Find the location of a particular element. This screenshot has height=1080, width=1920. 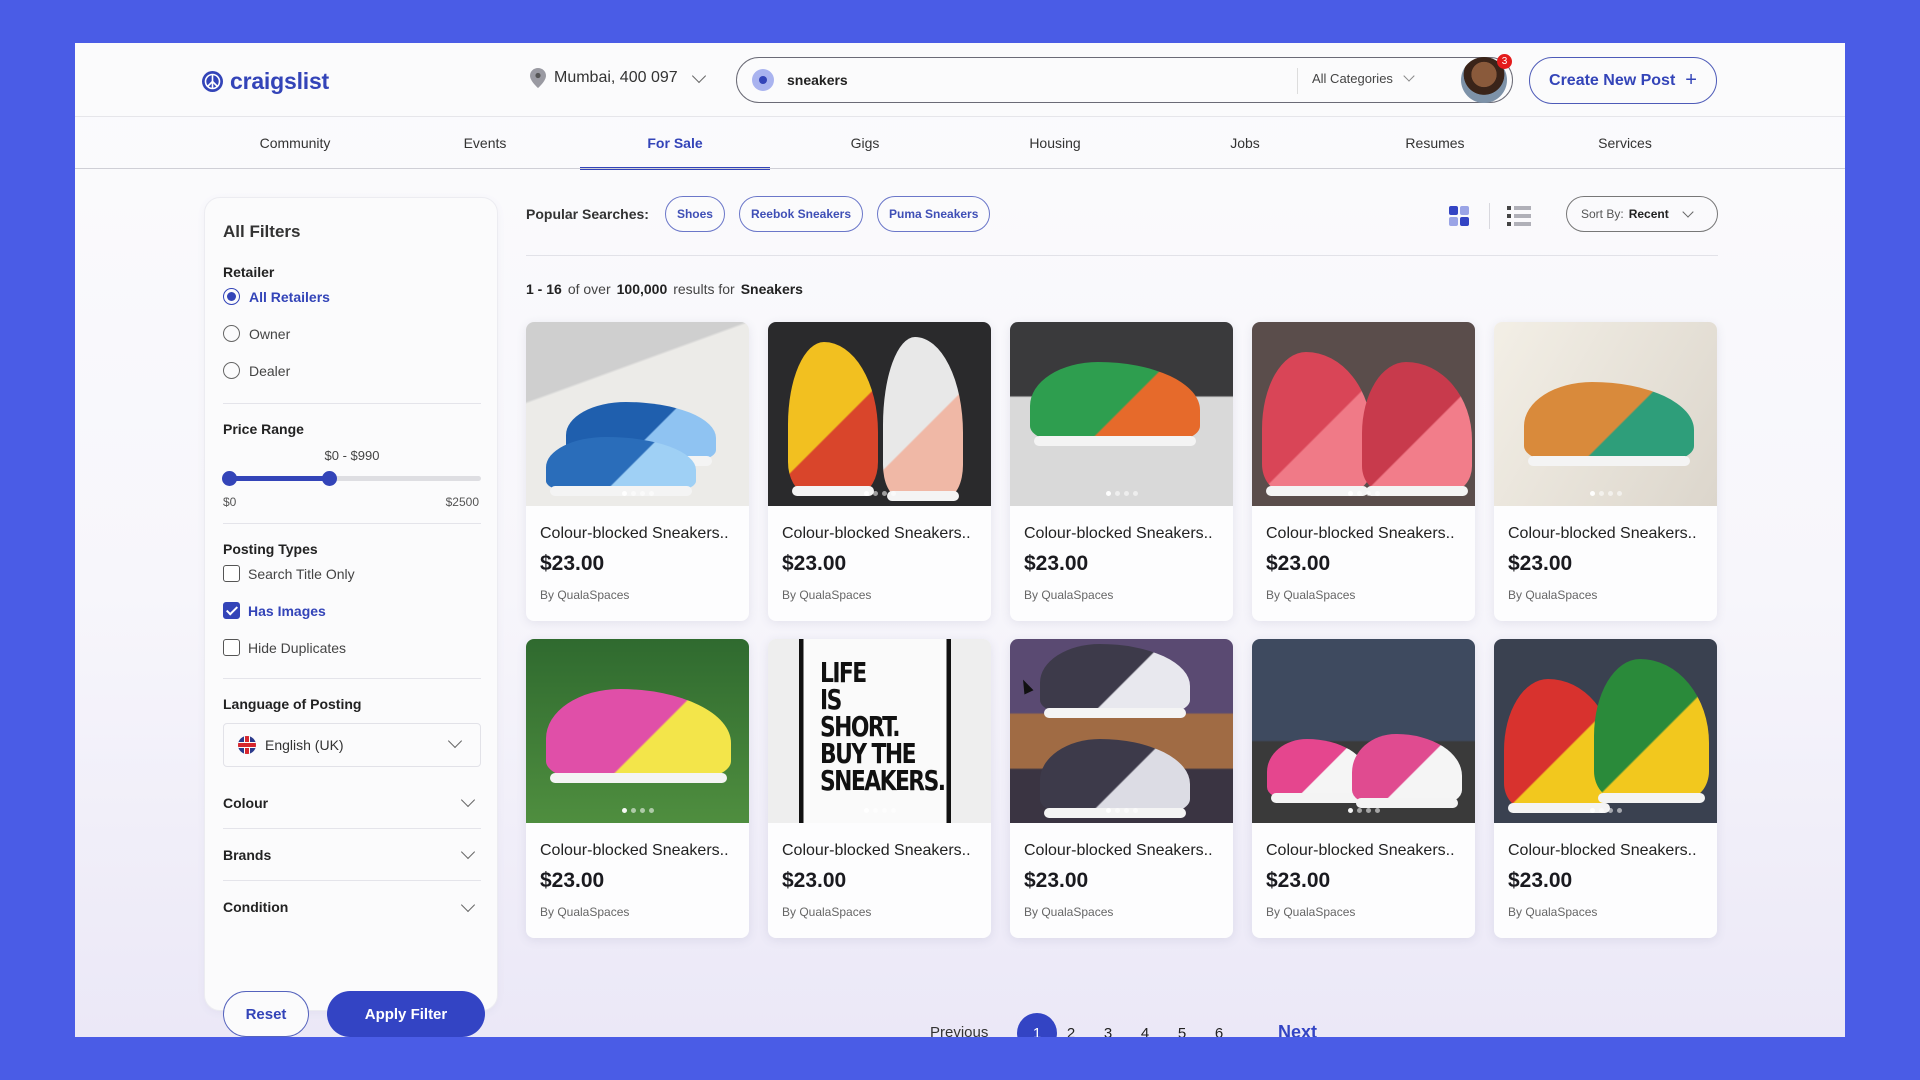

life-is-short-poster-image: LIFE IS SHORT. BUY THE SNEAKERS. is located at coordinates (879, 731).